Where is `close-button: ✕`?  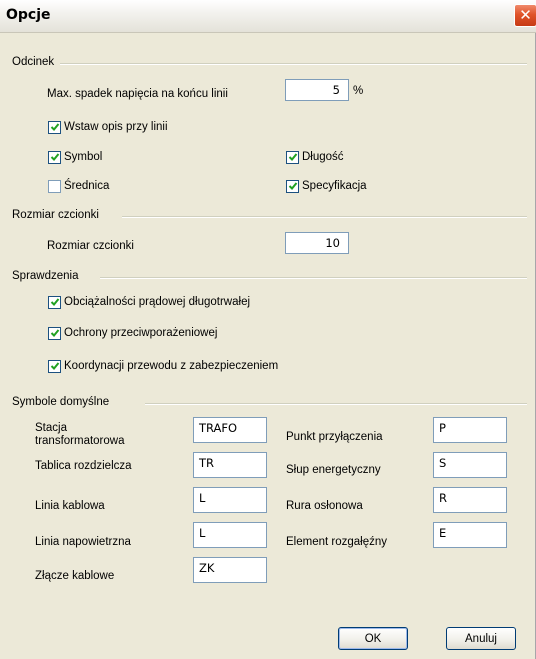
close-button: ✕ is located at coordinates (525, 15).